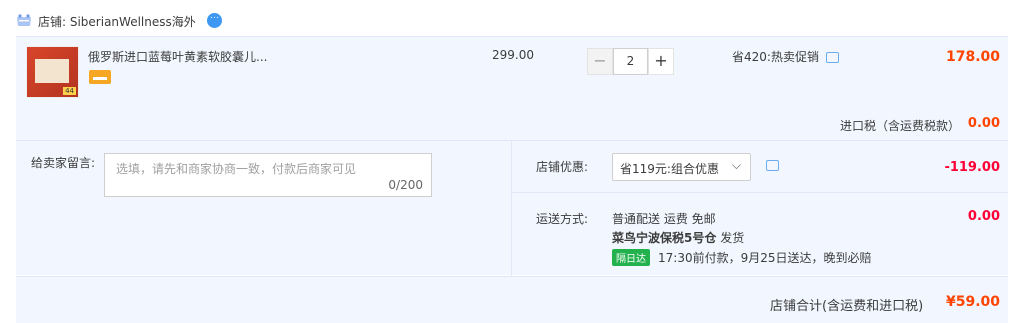 The width and height of the screenshot is (1016, 323). Describe the element at coordinates (117, 21) in the screenshot. I see `shop-name: 店铺: SiberianWellness海外` at that location.